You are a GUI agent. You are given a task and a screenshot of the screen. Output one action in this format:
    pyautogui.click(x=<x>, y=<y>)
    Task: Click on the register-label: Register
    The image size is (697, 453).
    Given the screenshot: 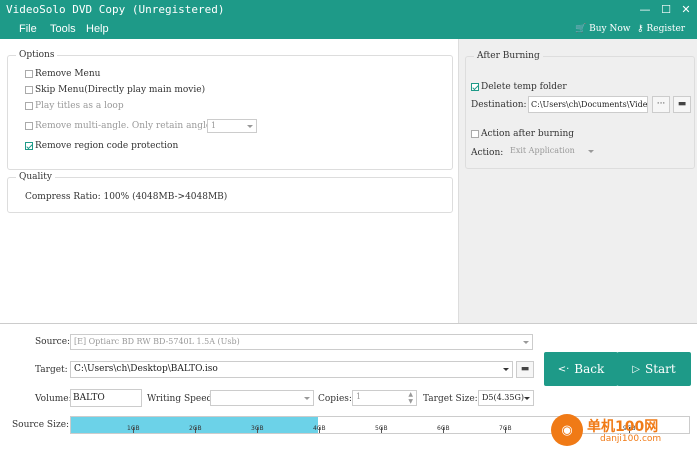 What is the action you would take?
    pyautogui.click(x=666, y=29)
    